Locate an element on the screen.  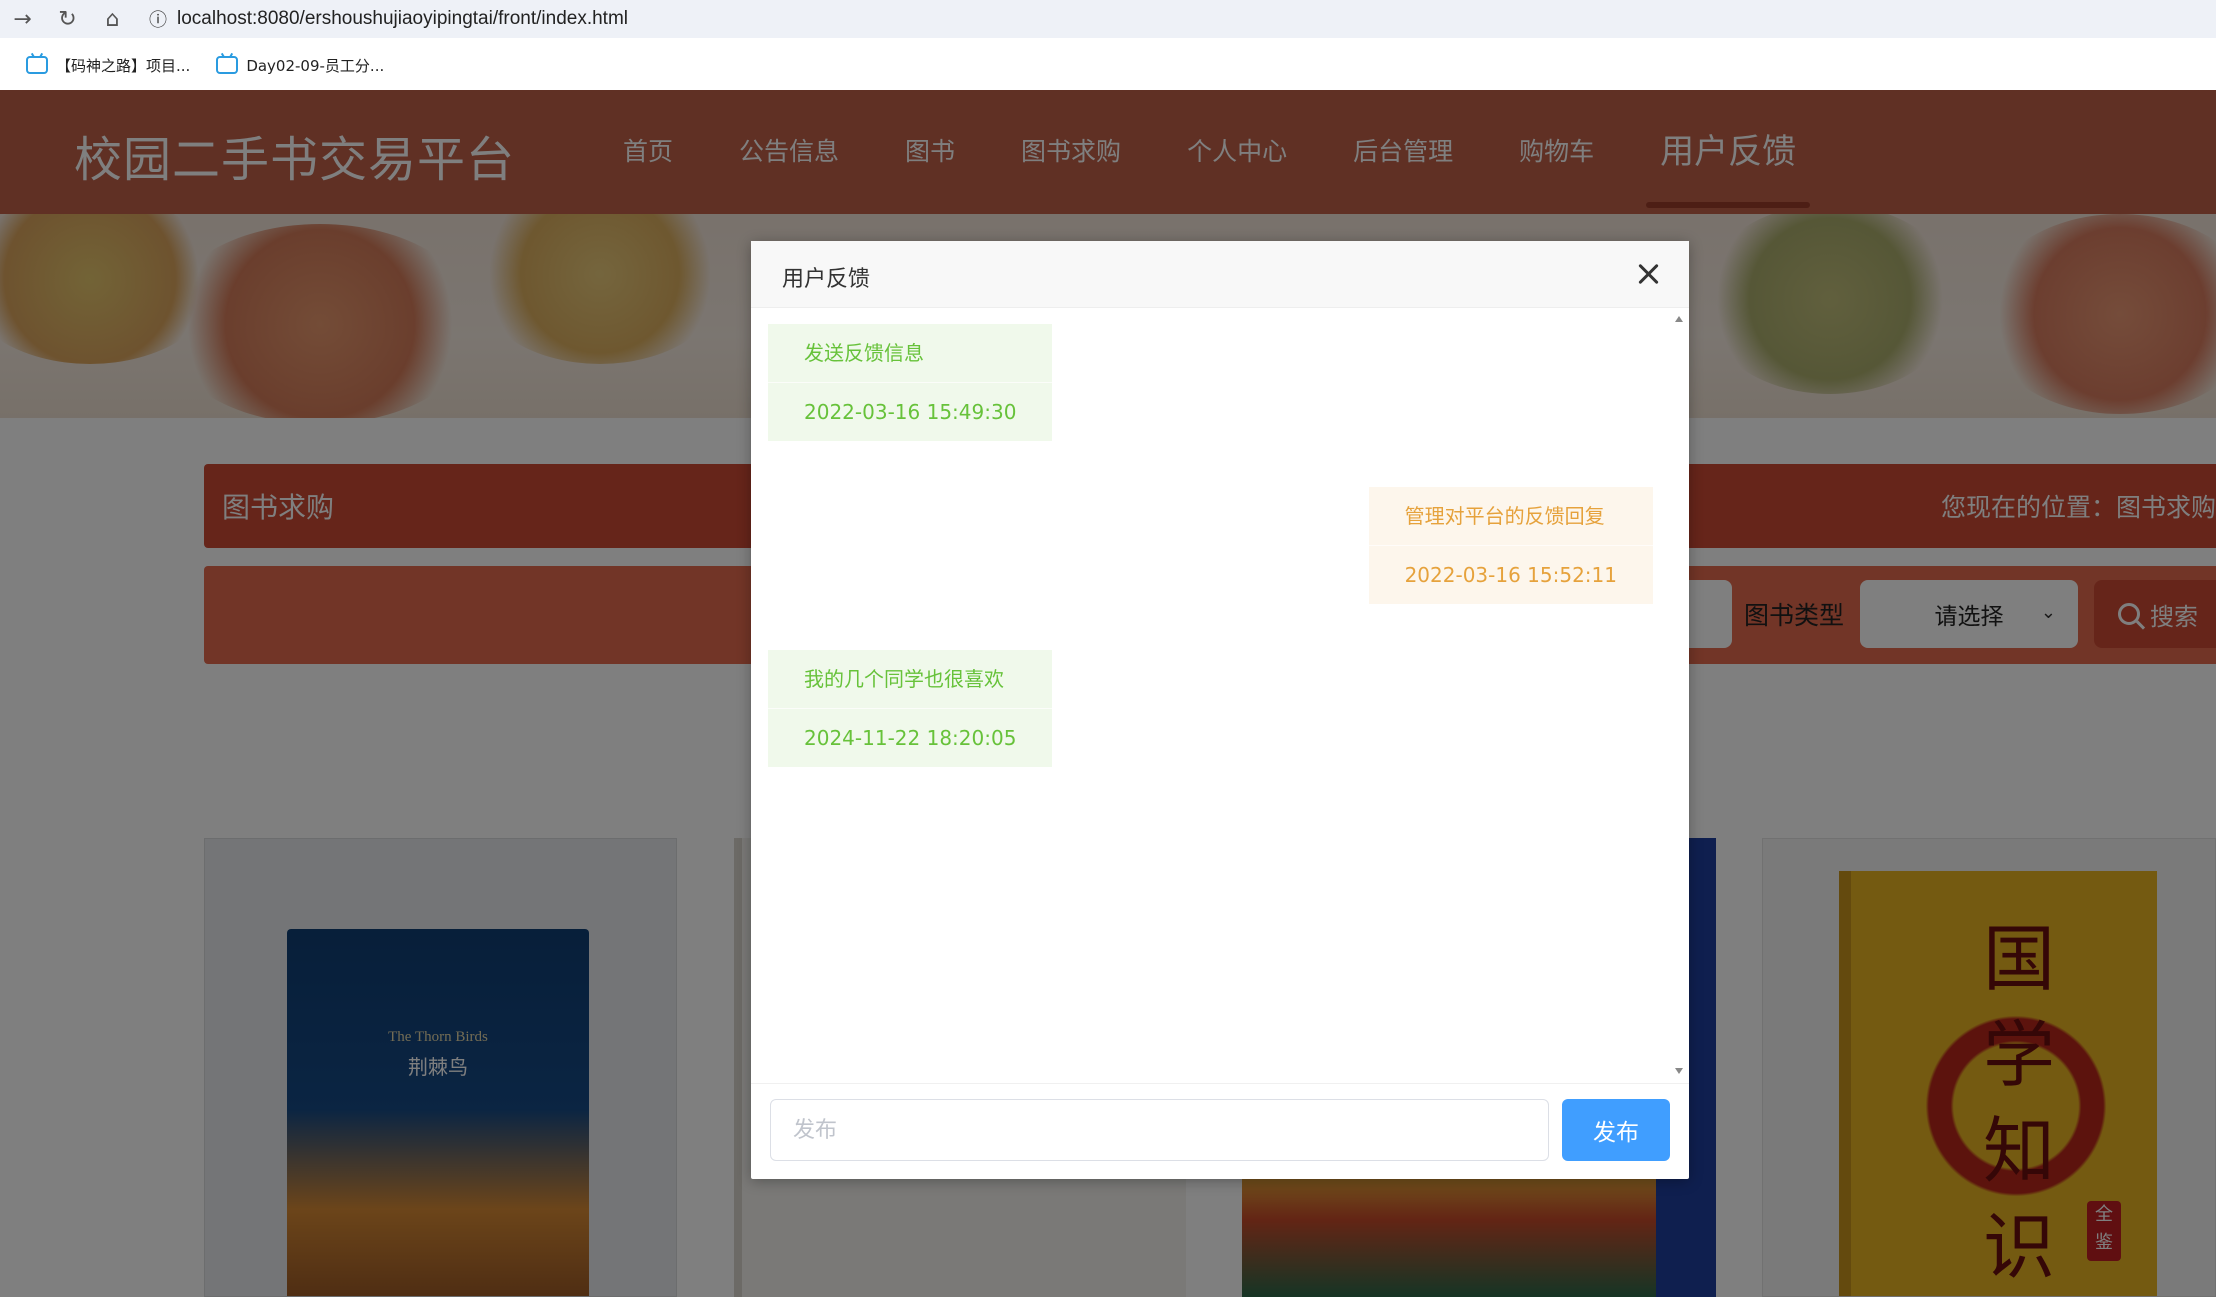
chat-message-user: 我的几个同学也很喜欢 2024-11-22 18:20:05 is located at coordinates (910, 708).